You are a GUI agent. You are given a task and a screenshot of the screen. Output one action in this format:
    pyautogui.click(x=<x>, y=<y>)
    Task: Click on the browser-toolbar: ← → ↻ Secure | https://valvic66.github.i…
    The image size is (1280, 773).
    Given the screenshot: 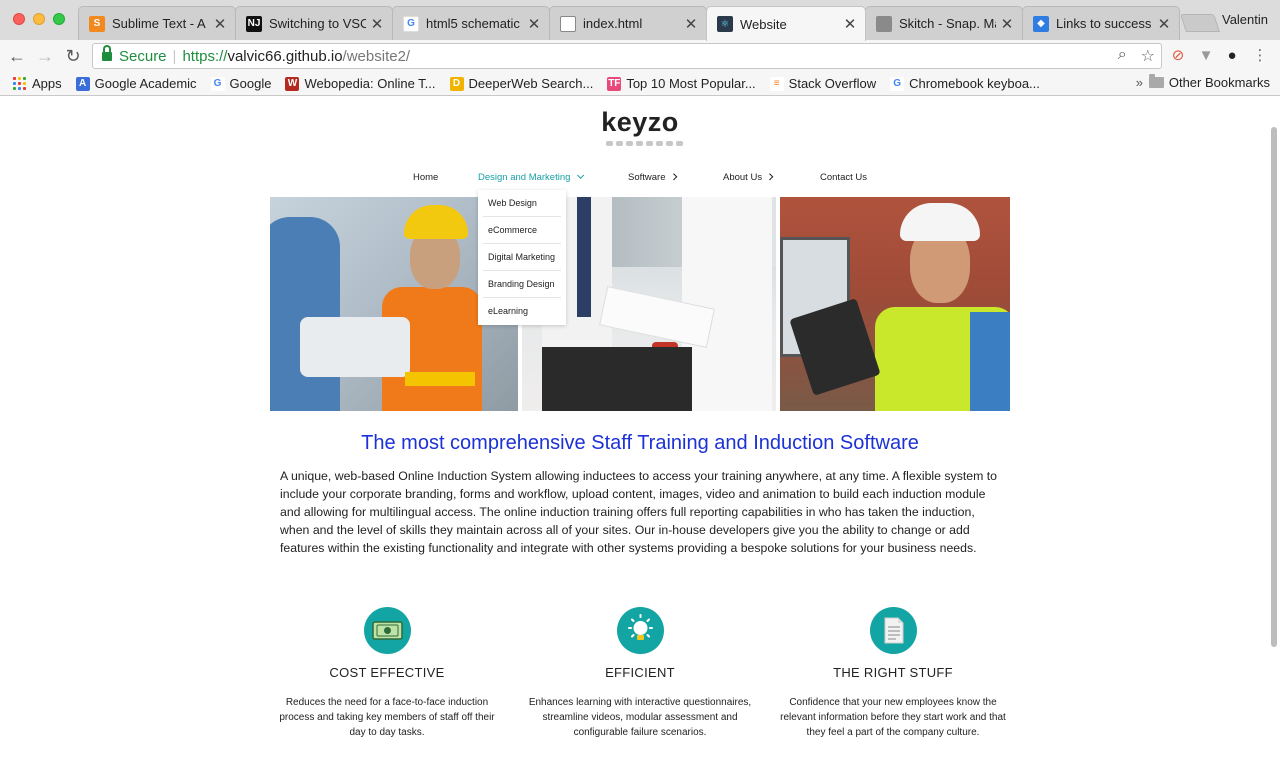 What is the action you would take?
    pyautogui.click(x=640, y=56)
    